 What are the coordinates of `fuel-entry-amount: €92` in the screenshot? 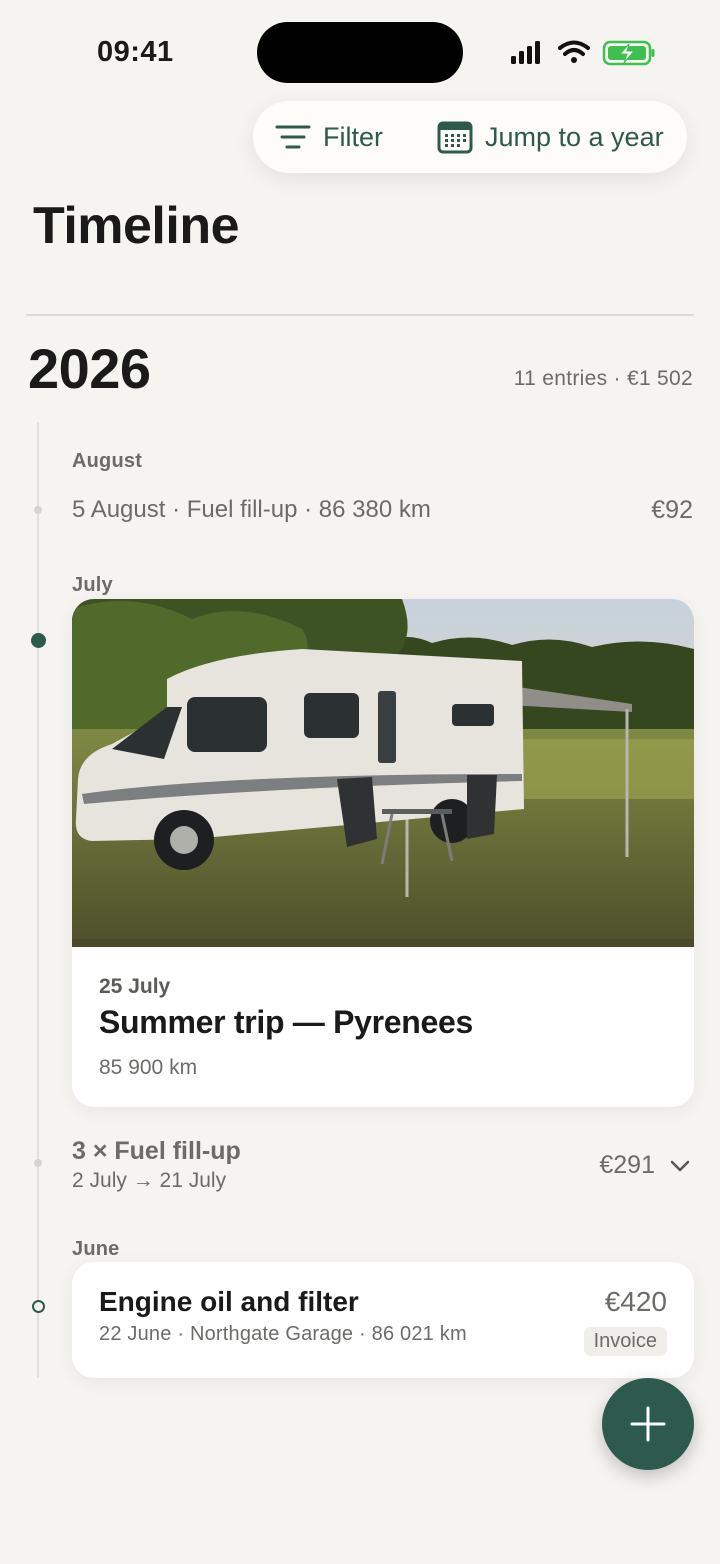 It's located at (672, 510).